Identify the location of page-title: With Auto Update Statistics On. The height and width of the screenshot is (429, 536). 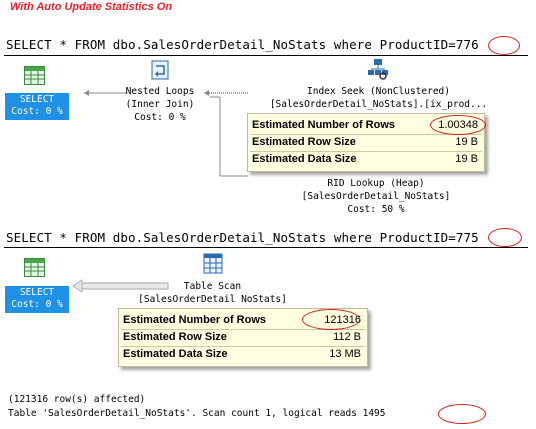
(91, 7).